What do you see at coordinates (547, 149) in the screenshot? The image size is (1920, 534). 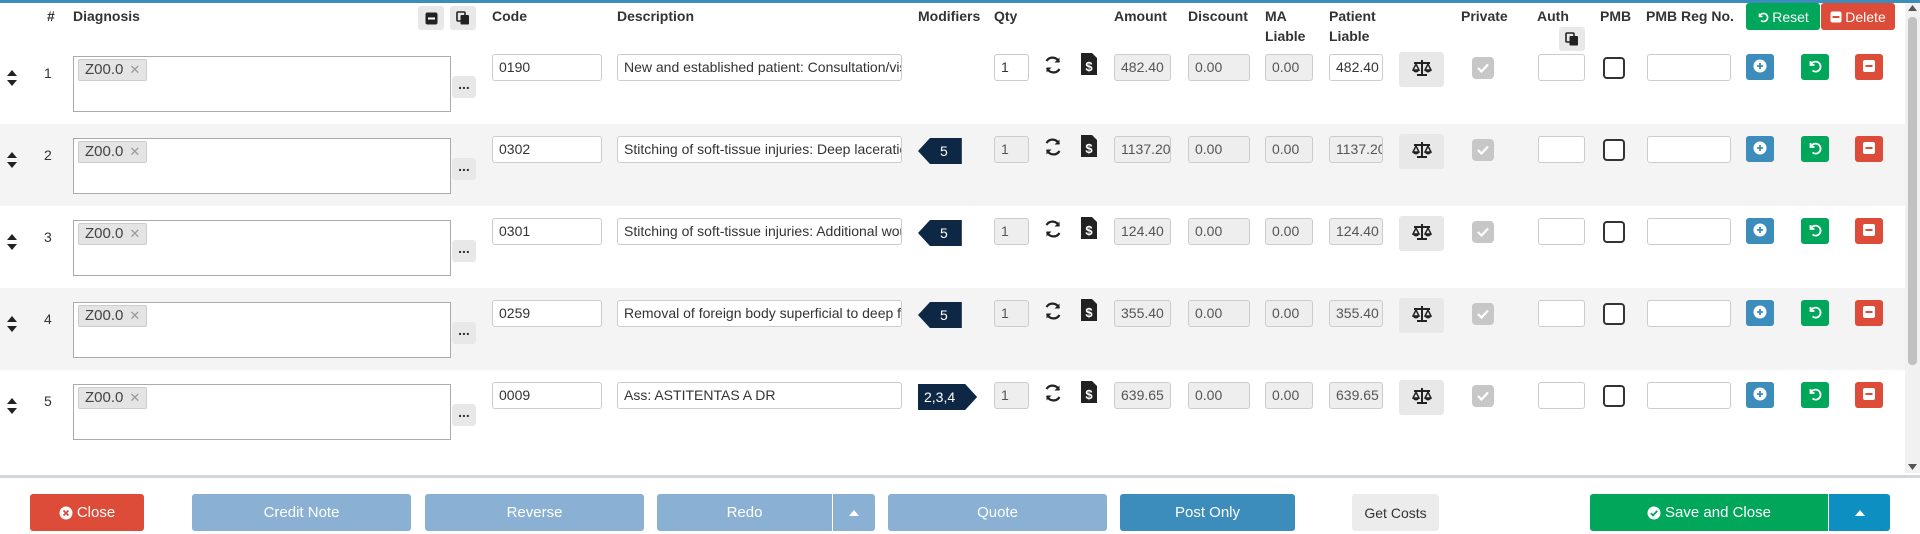 I see `code-input: 0302` at bounding box center [547, 149].